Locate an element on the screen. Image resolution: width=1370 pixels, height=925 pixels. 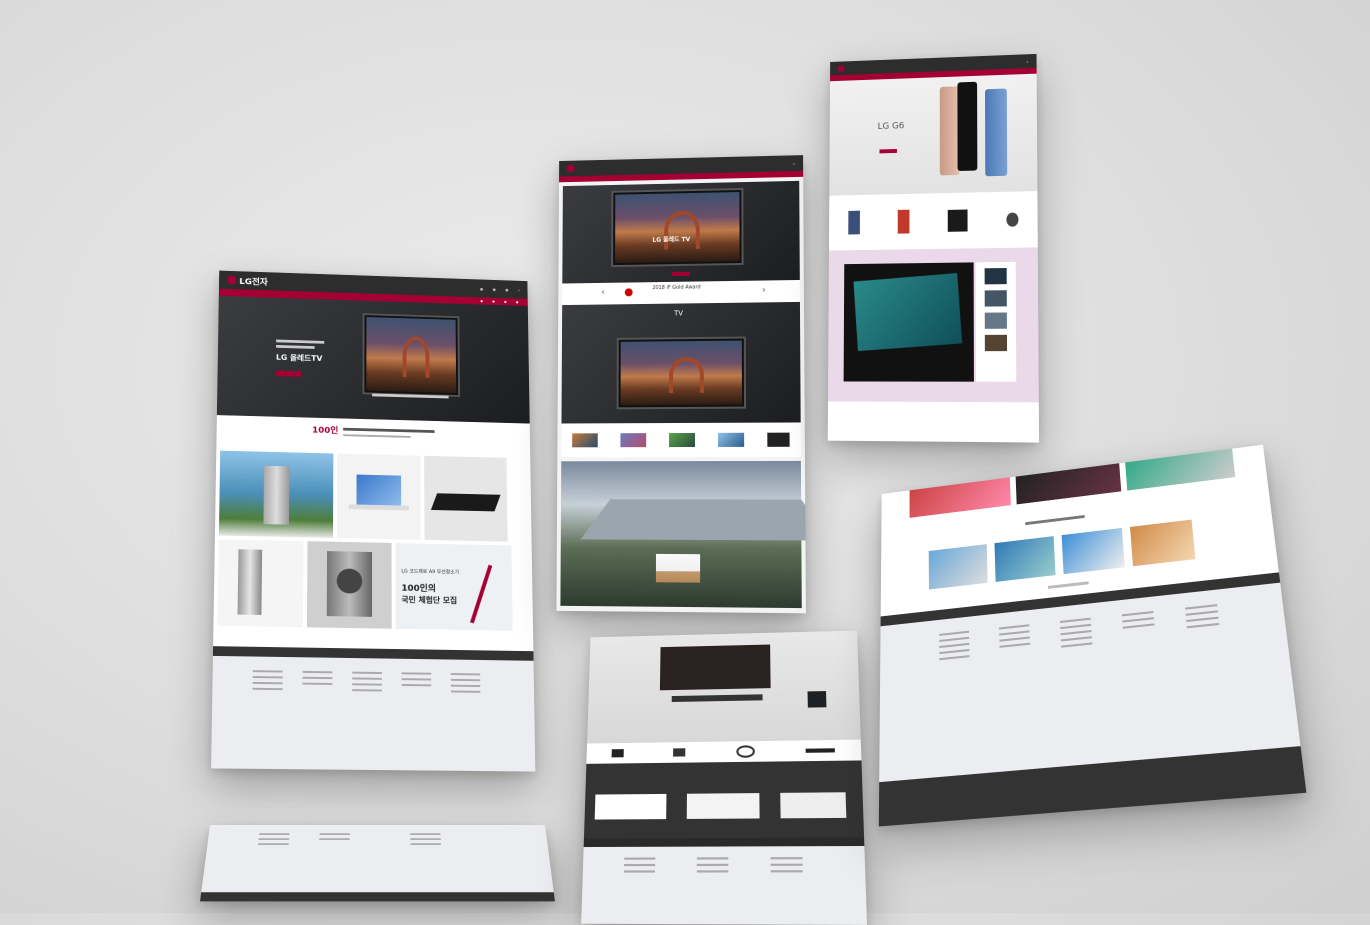
center-hero-banner: LG 올레드 TV is located at coordinates (681, 232).